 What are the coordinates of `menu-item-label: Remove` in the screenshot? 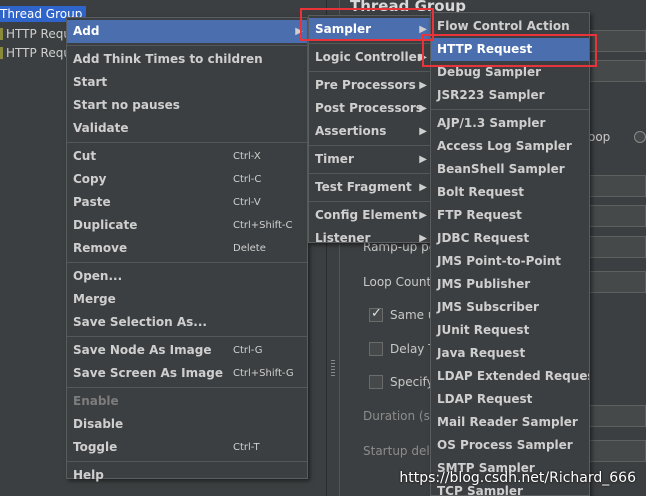 It's located at (100, 248).